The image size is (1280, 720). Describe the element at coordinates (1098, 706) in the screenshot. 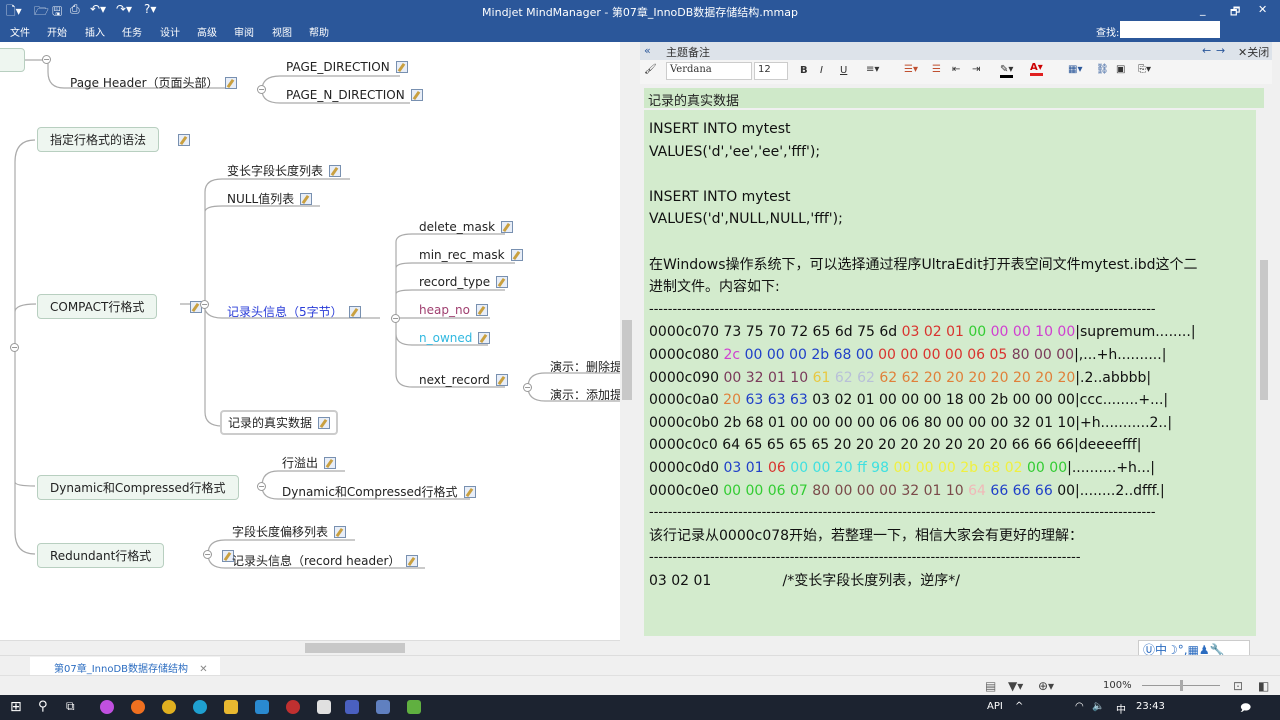

I see `volume-icon: 🔈` at that location.